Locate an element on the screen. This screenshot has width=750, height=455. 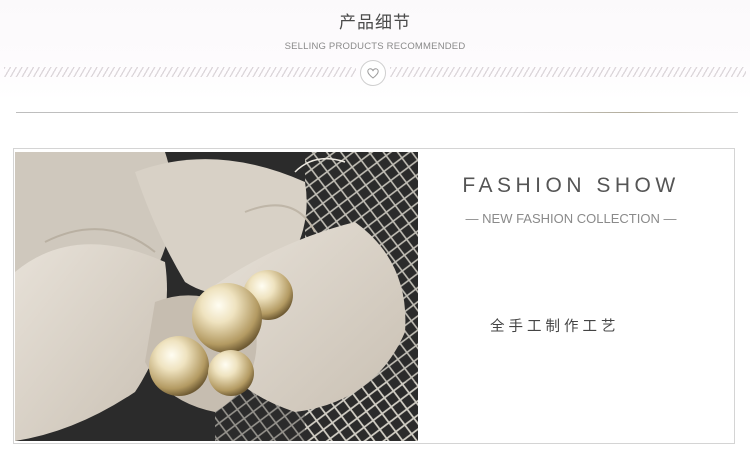
feature-subheading: NEW FASHION COLLECTION is located at coordinates (571, 218).